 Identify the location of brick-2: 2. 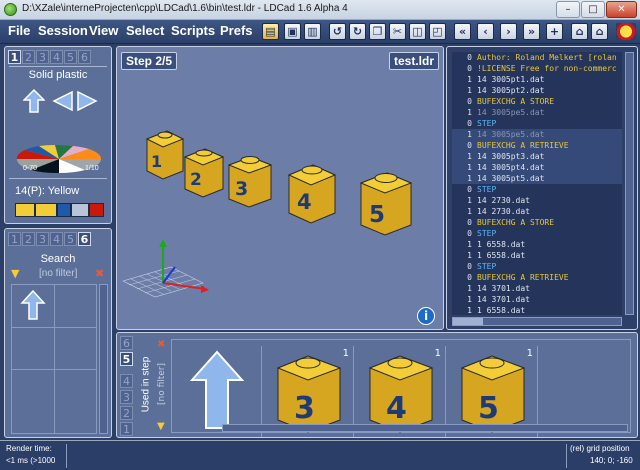
(204, 173).